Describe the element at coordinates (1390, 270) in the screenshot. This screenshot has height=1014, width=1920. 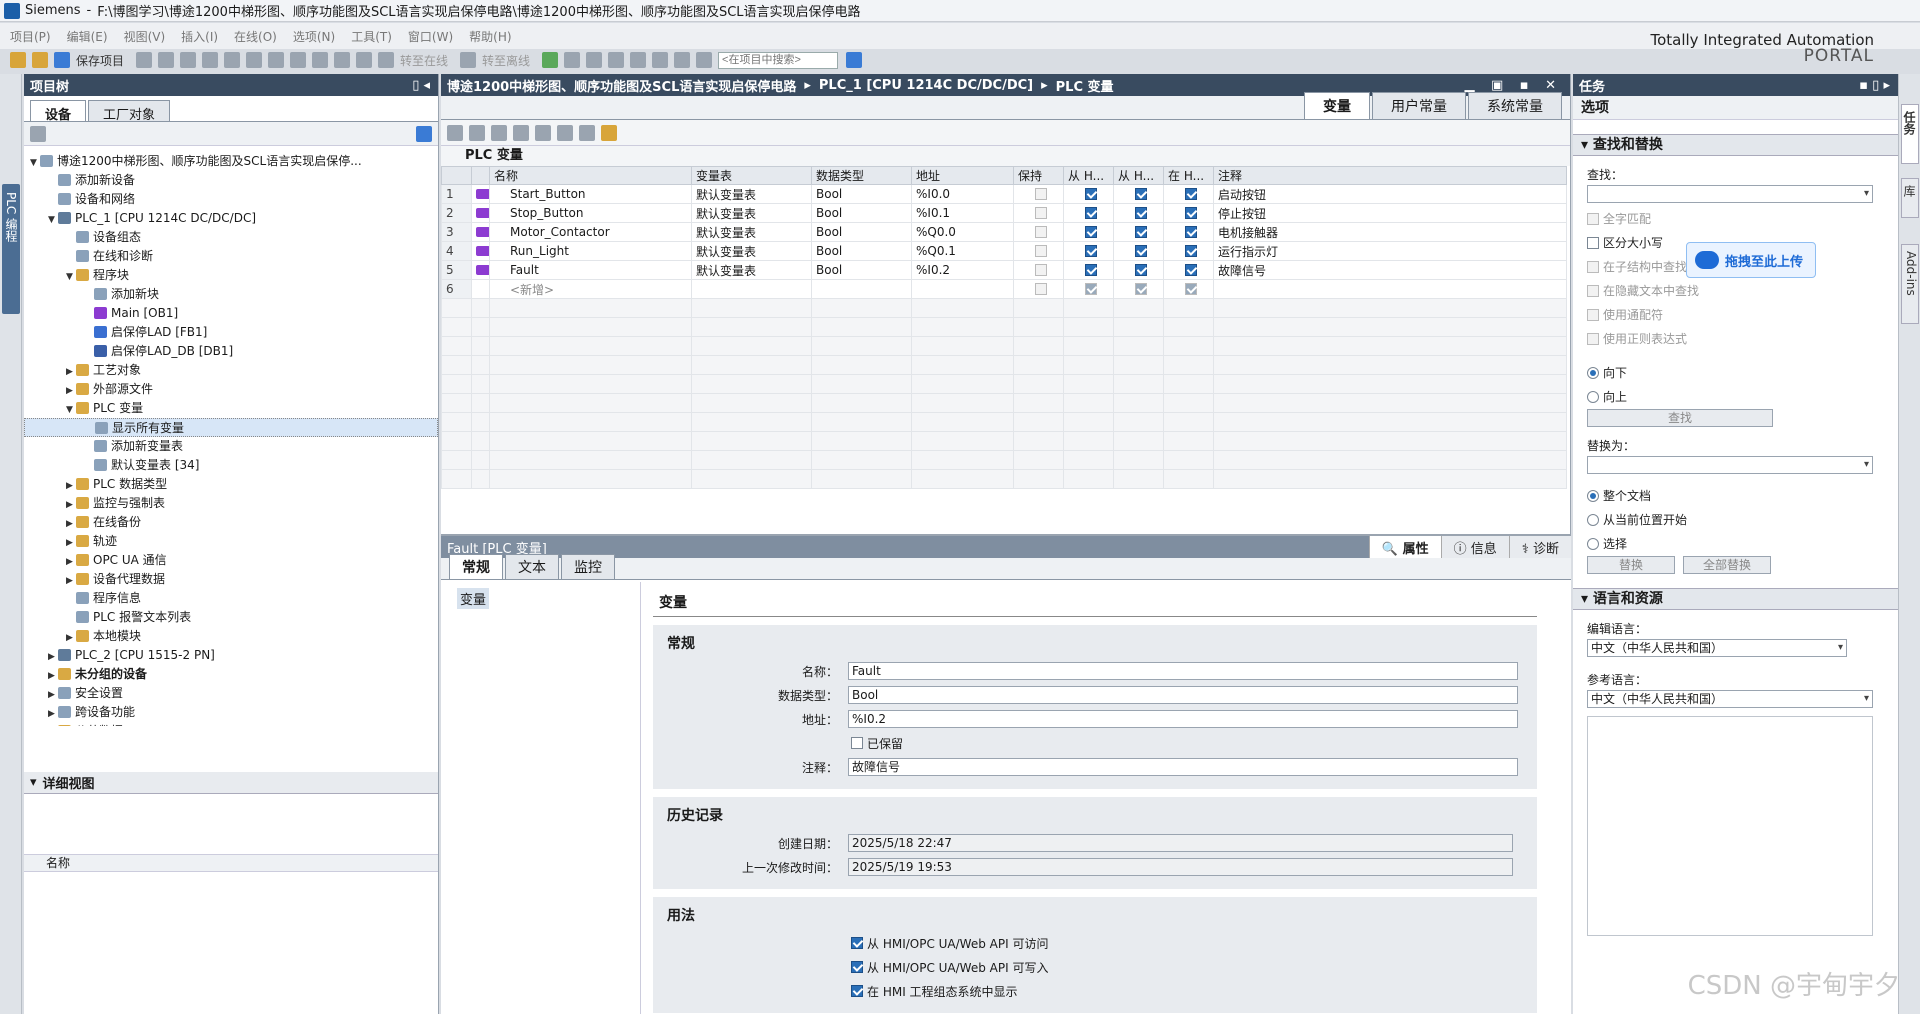
I see `comment-cell: 故障信号` at that location.